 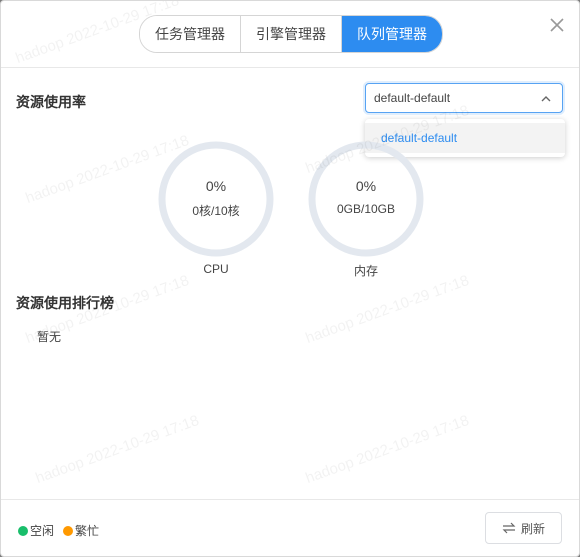 What do you see at coordinates (49, 337) in the screenshot?
I see `ranking-empty-text: 暂无` at bounding box center [49, 337].